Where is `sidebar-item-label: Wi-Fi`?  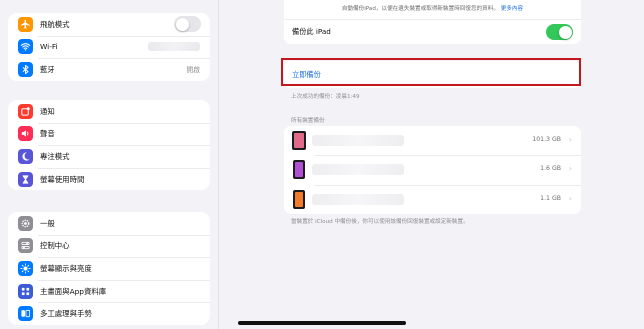 sidebar-item-label: Wi-Fi is located at coordinates (49, 47).